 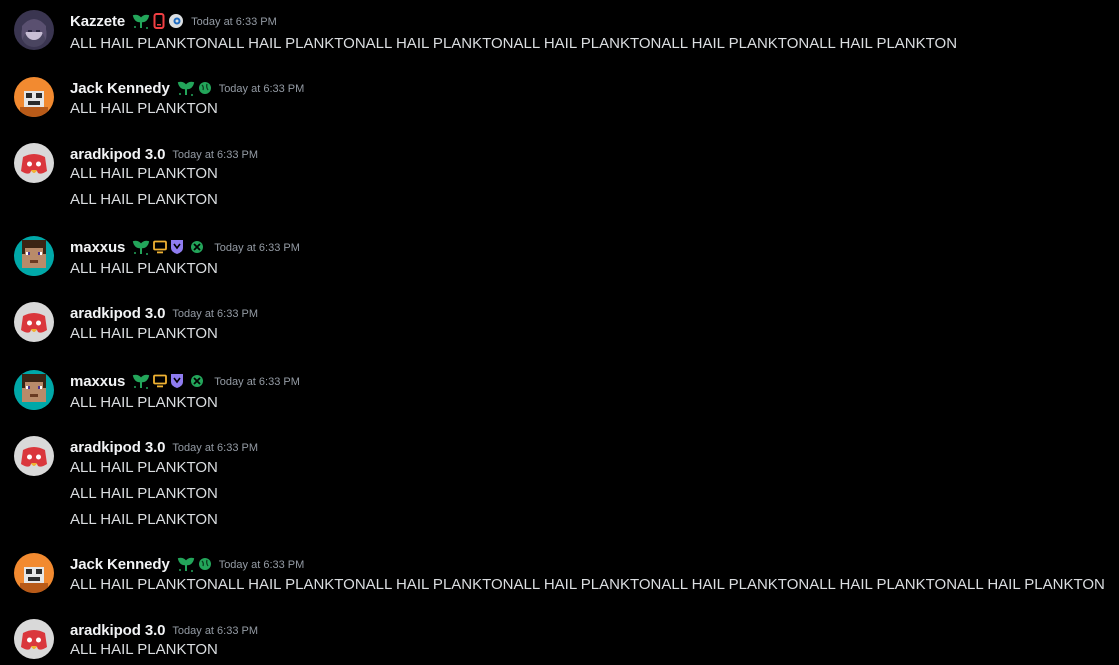 I want to click on spotify-status-icon, so click(x=176, y=21).